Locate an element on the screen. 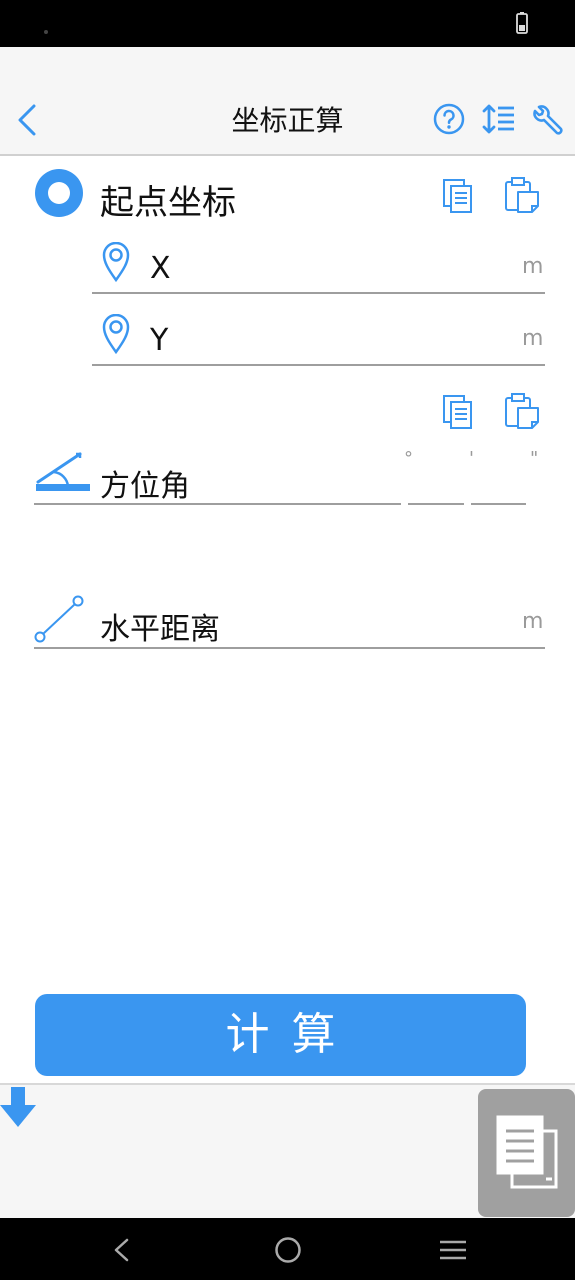  distance-label: 水平距离 is located at coordinates (160, 629).